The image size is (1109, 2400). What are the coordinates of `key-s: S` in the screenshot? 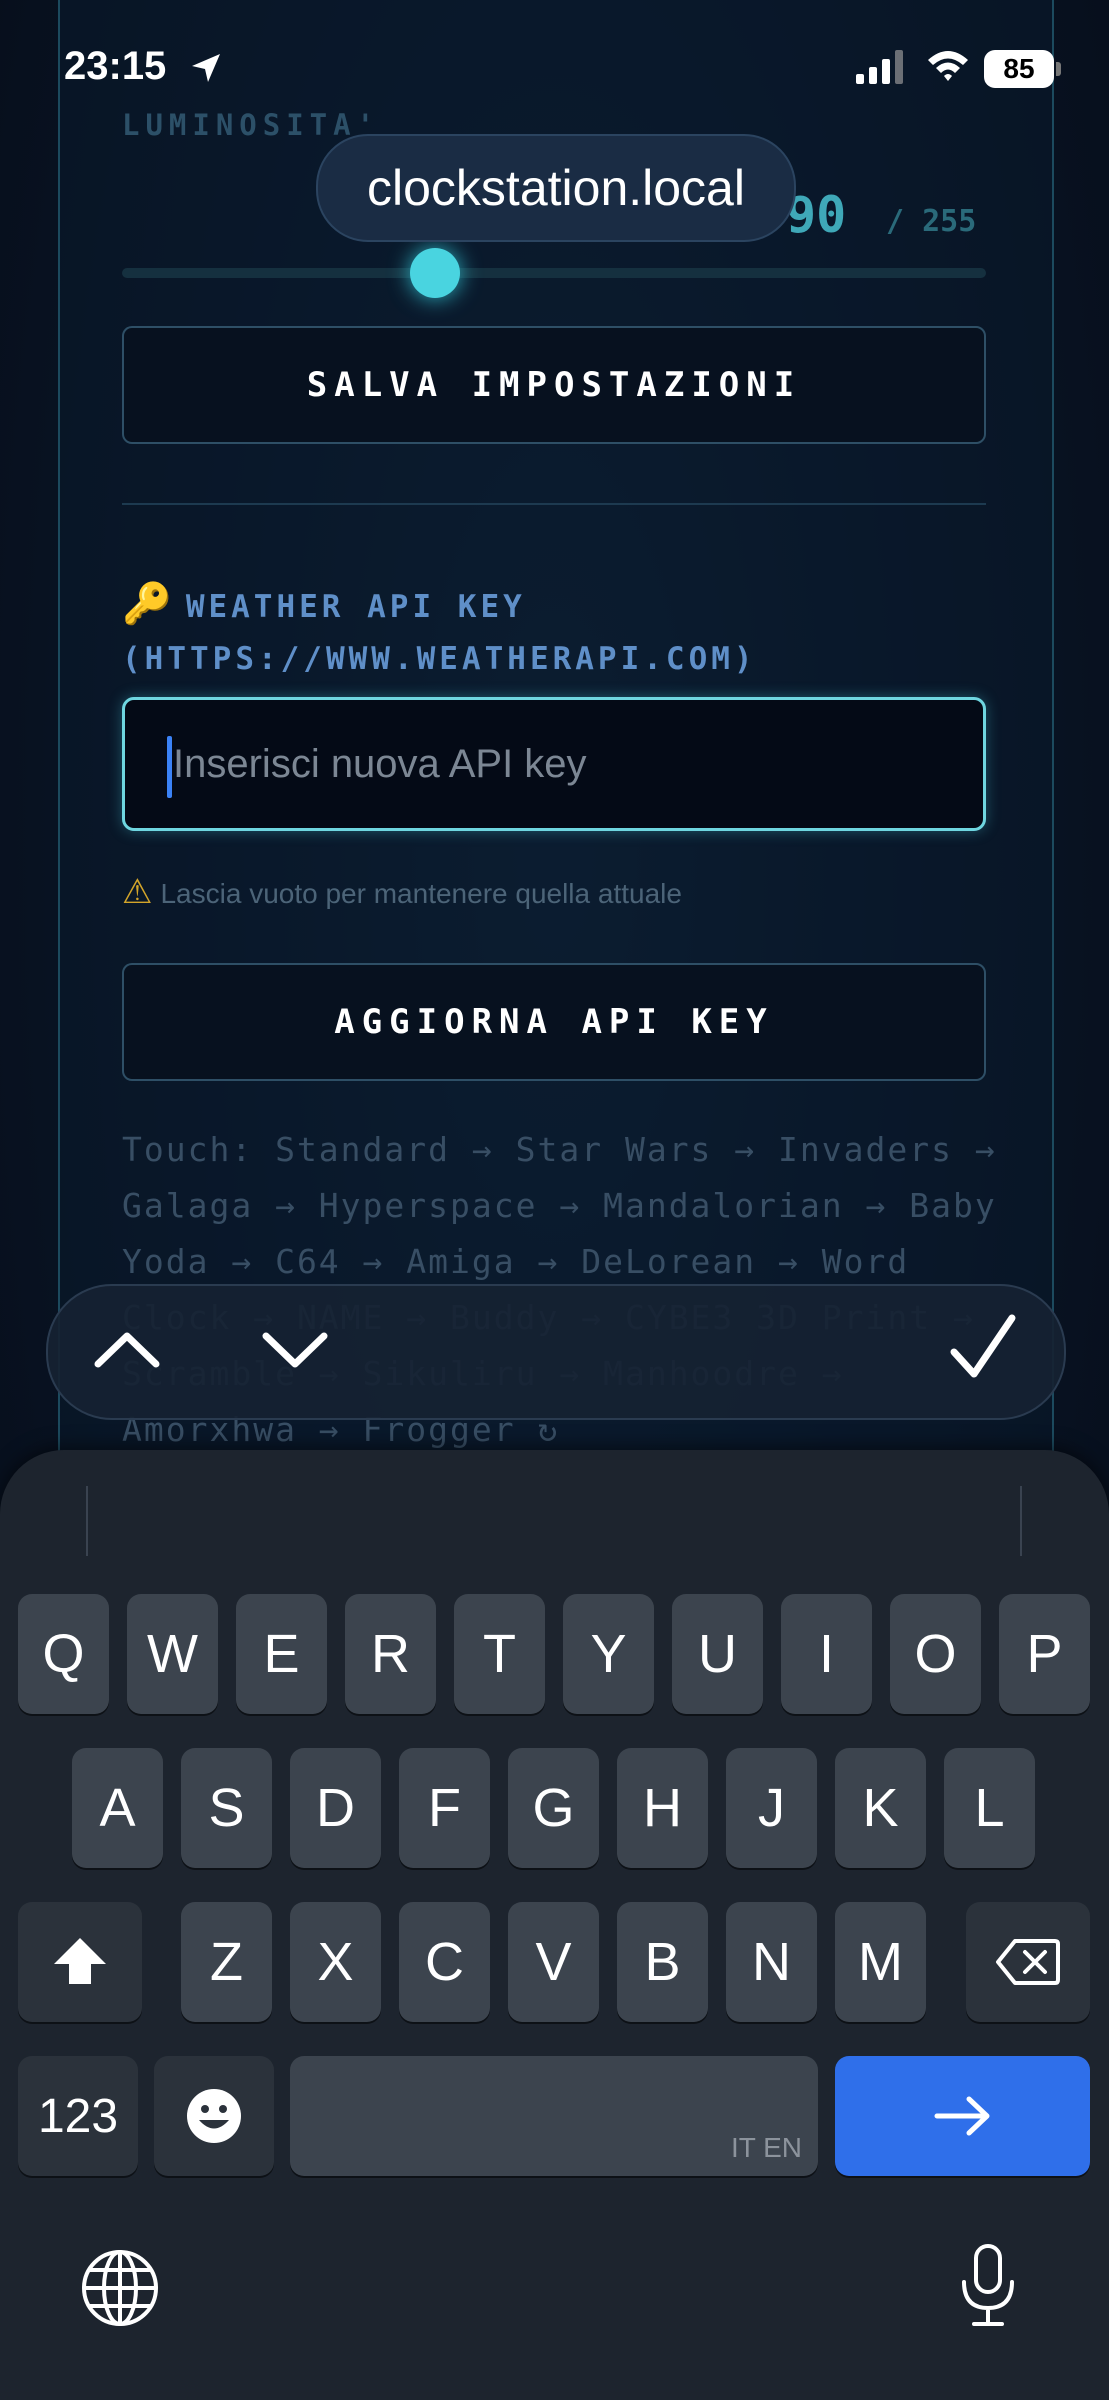 It's located at (226, 1808).